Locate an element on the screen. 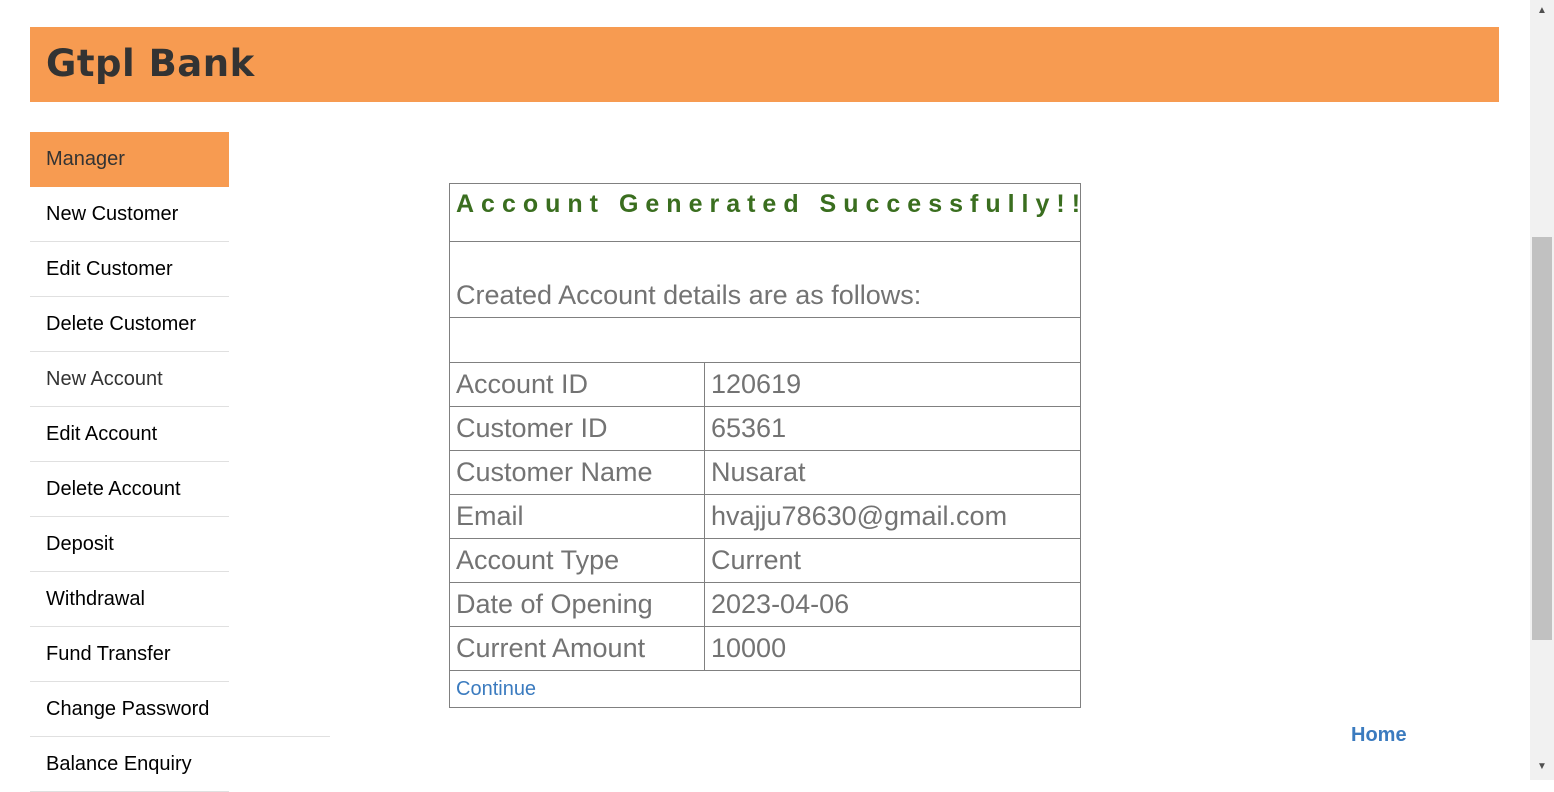  row-label: Date of Opening is located at coordinates (577, 604).